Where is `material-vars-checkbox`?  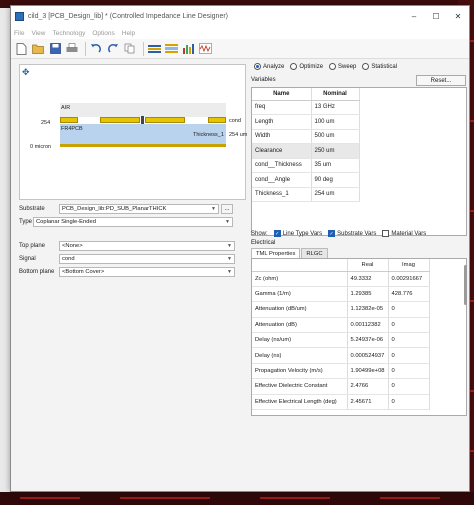
material-vars-checkbox is located at coordinates (386, 233).